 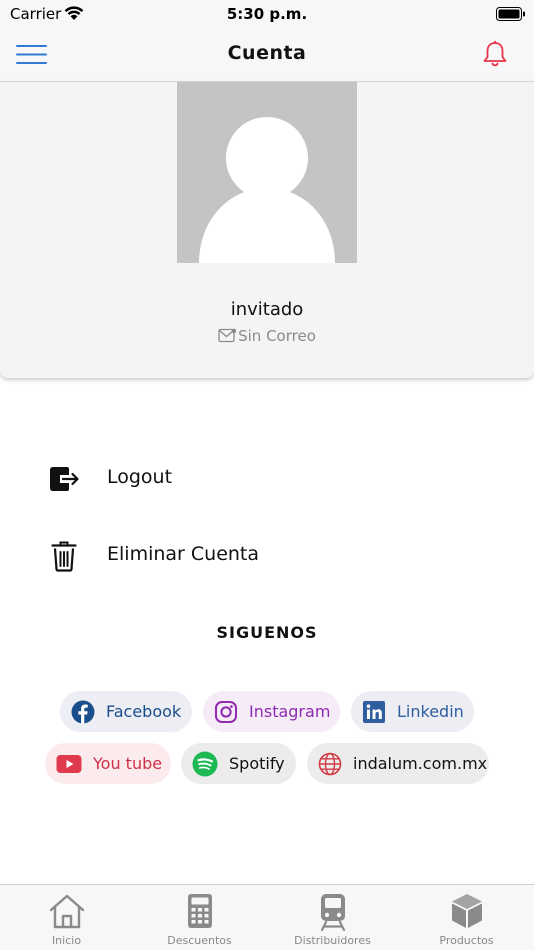 I want to click on facebook-label: Facebook, so click(x=144, y=711).